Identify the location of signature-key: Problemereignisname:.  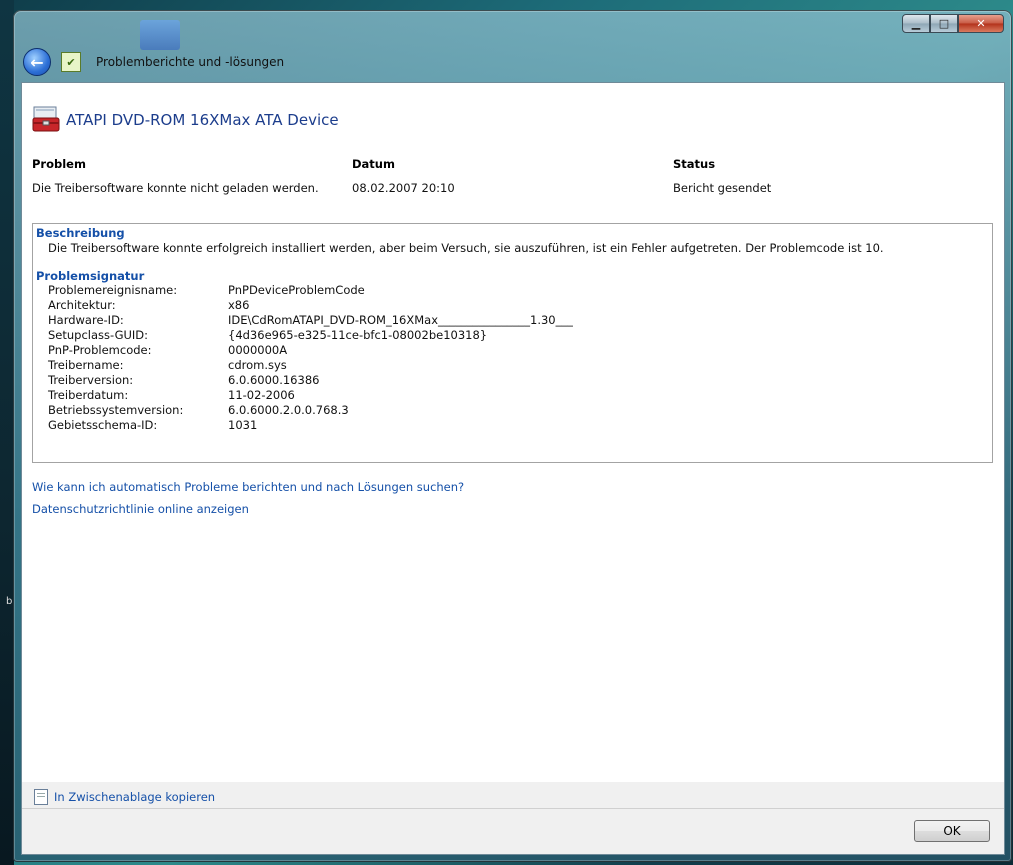
(113, 290).